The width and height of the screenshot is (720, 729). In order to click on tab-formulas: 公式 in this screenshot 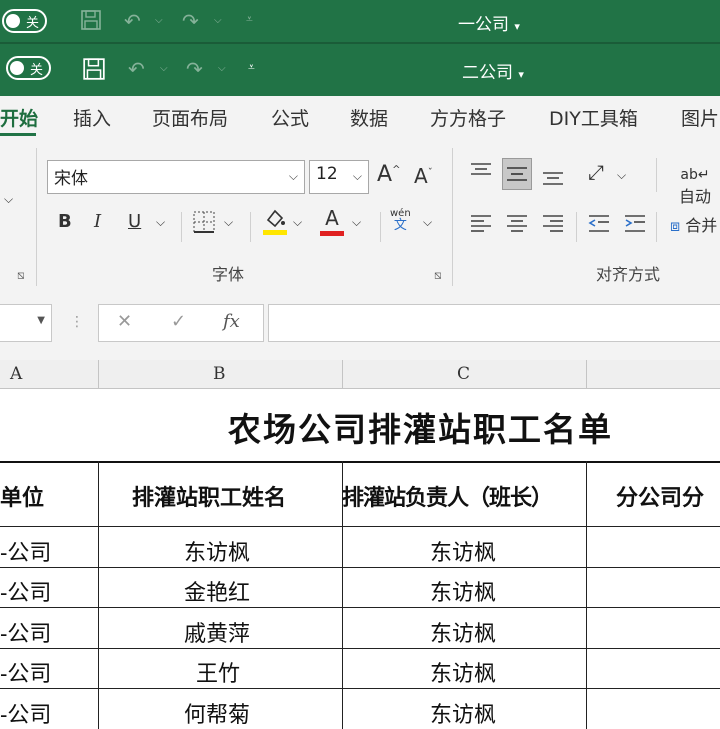, I will do `click(290, 117)`.